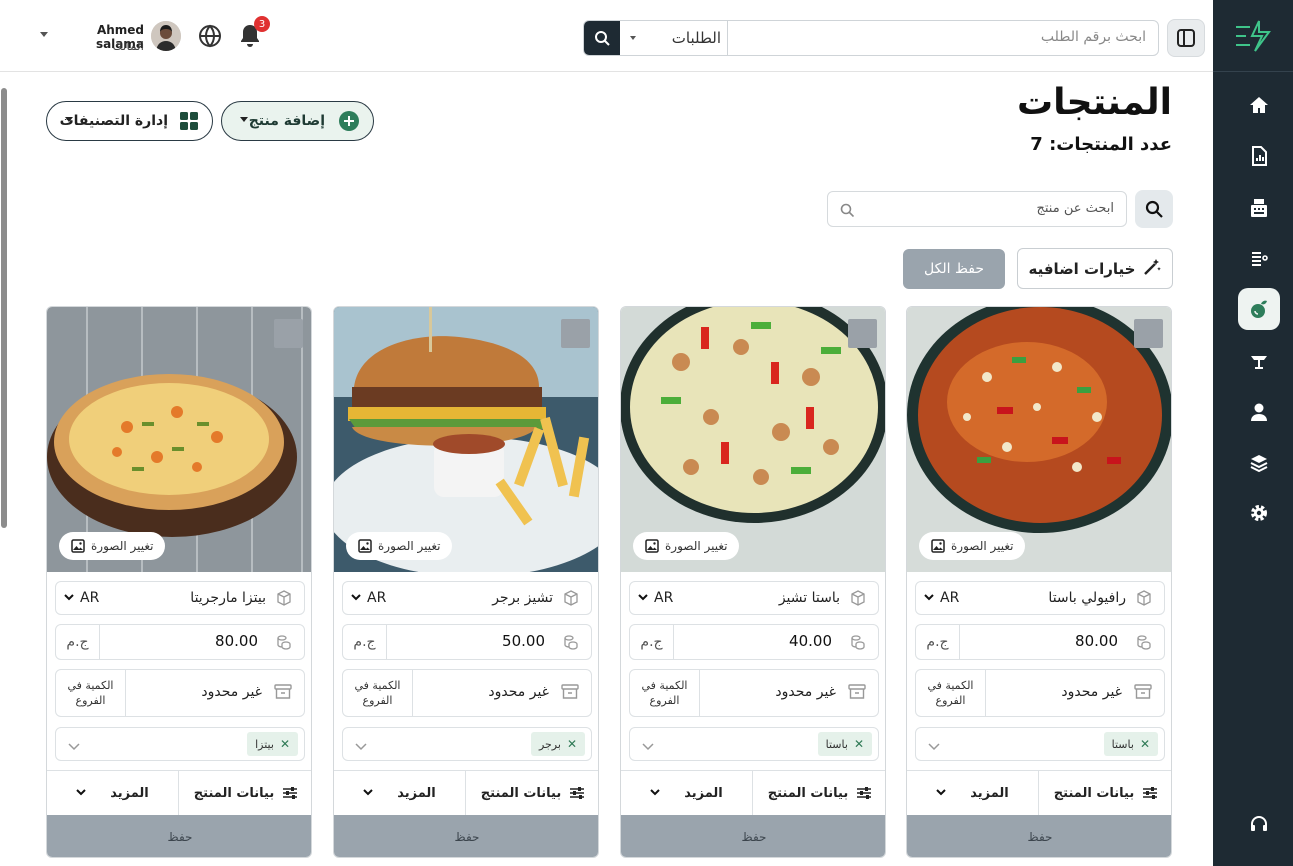  I want to click on product-name-field: AR باستا تشيز, so click(754, 598).